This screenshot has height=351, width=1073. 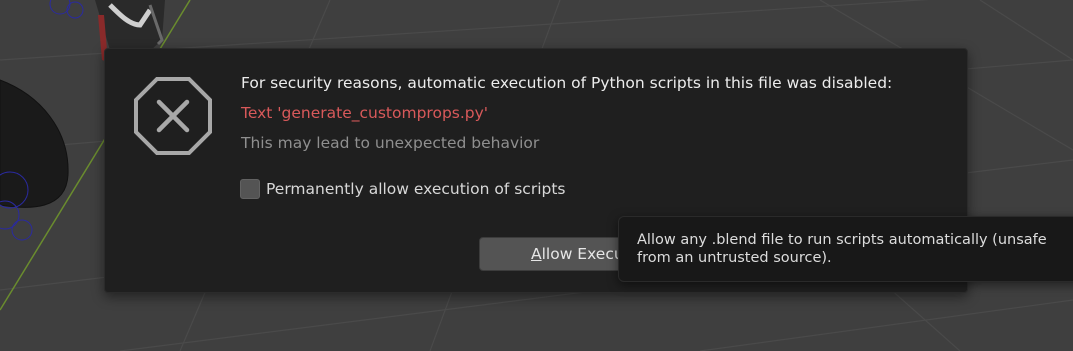 I want to click on permanent-allow-checkbox, so click(x=250, y=189).